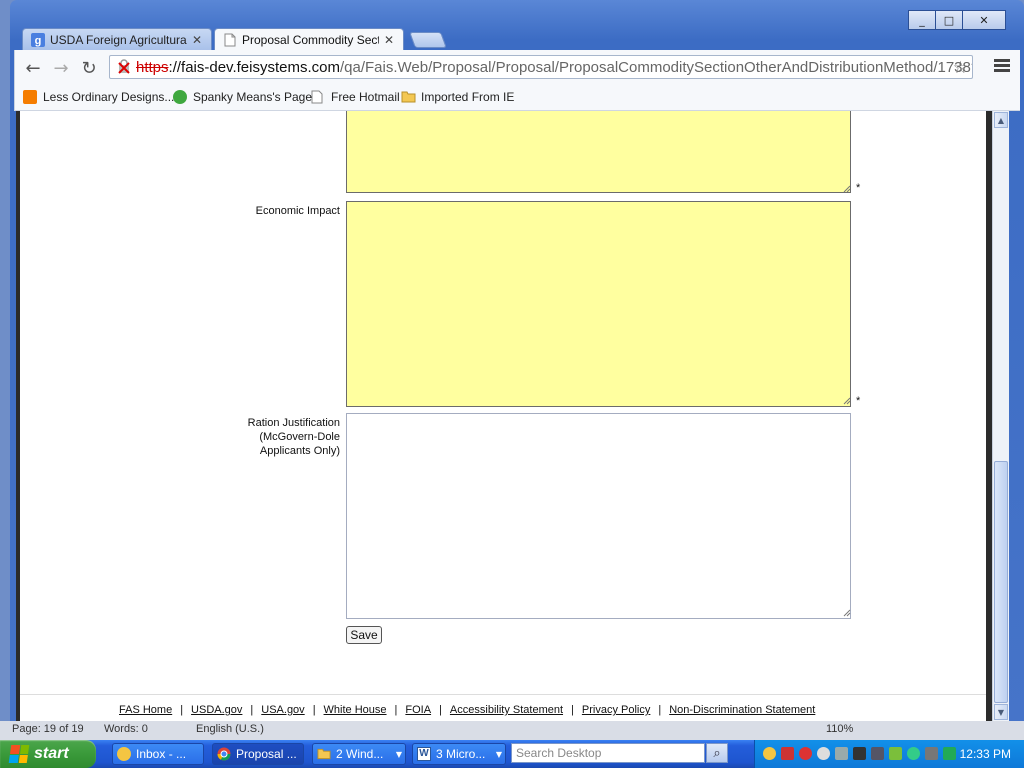  I want to click on reload-button: ↻, so click(89, 68).